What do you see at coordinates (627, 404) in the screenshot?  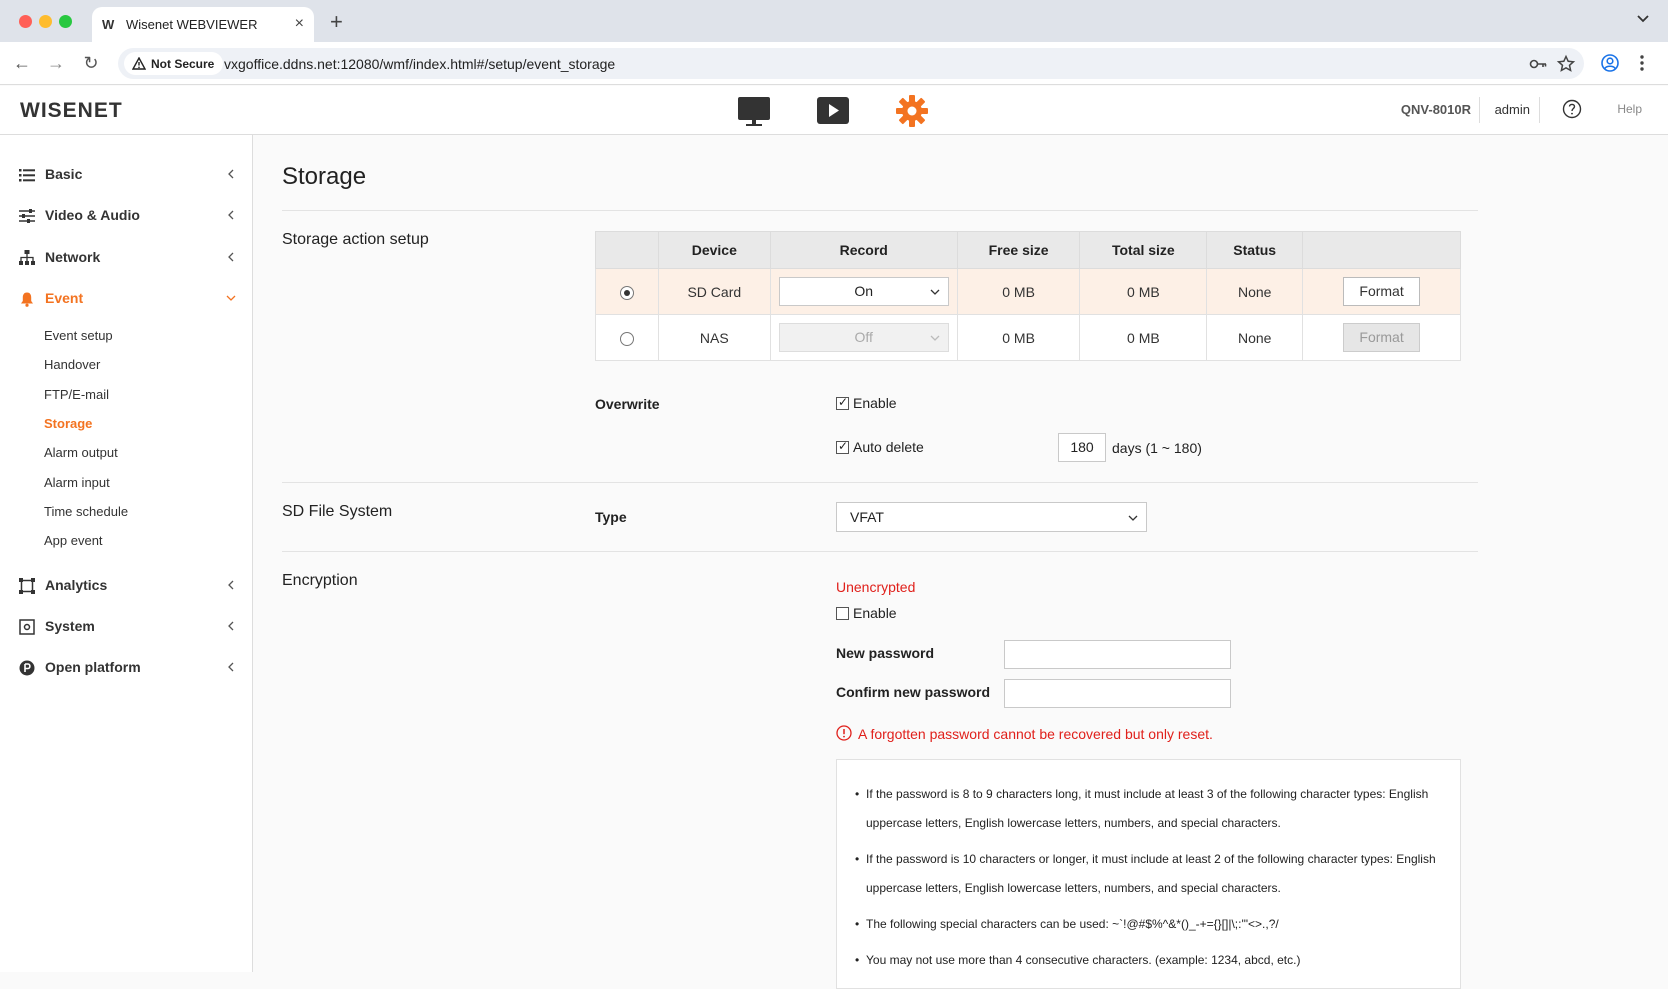 I see `overwrite-label: Overwrite` at bounding box center [627, 404].